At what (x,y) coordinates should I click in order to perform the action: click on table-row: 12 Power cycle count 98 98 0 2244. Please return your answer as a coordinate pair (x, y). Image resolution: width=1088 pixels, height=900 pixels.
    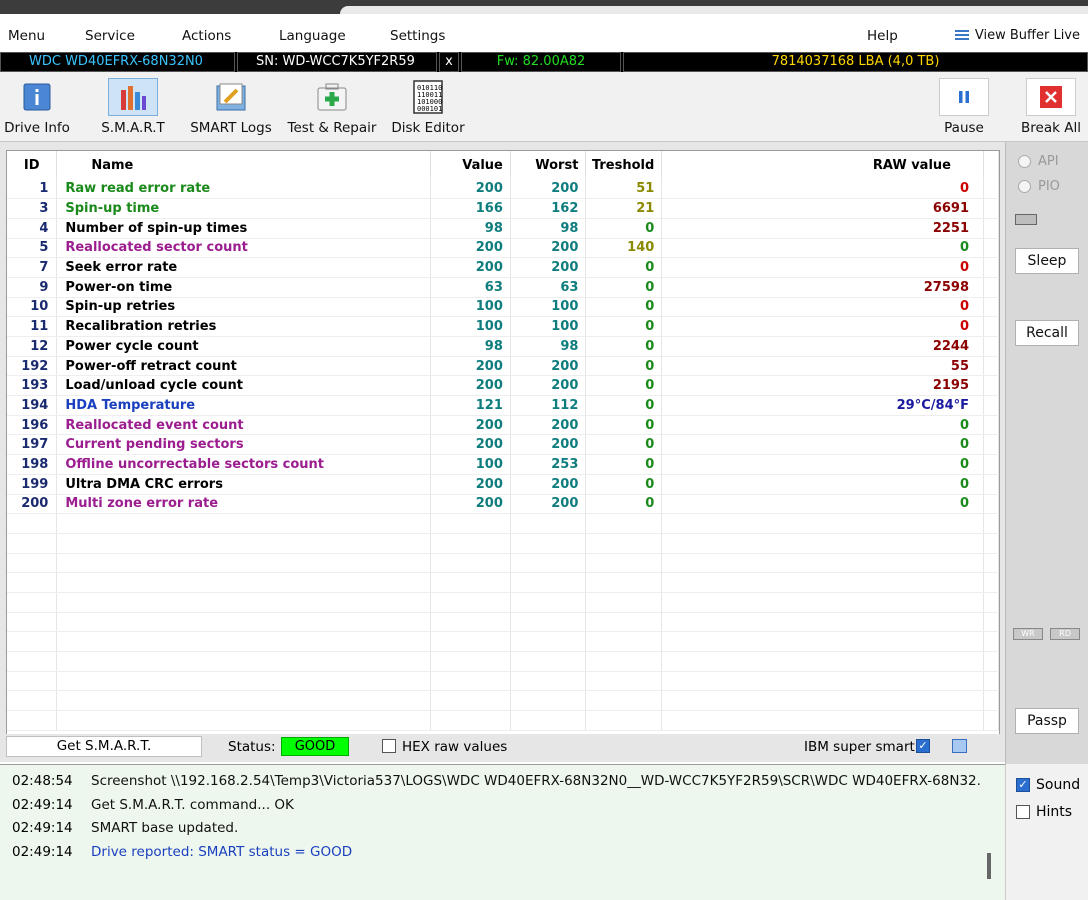
    Looking at the image, I should click on (503, 346).